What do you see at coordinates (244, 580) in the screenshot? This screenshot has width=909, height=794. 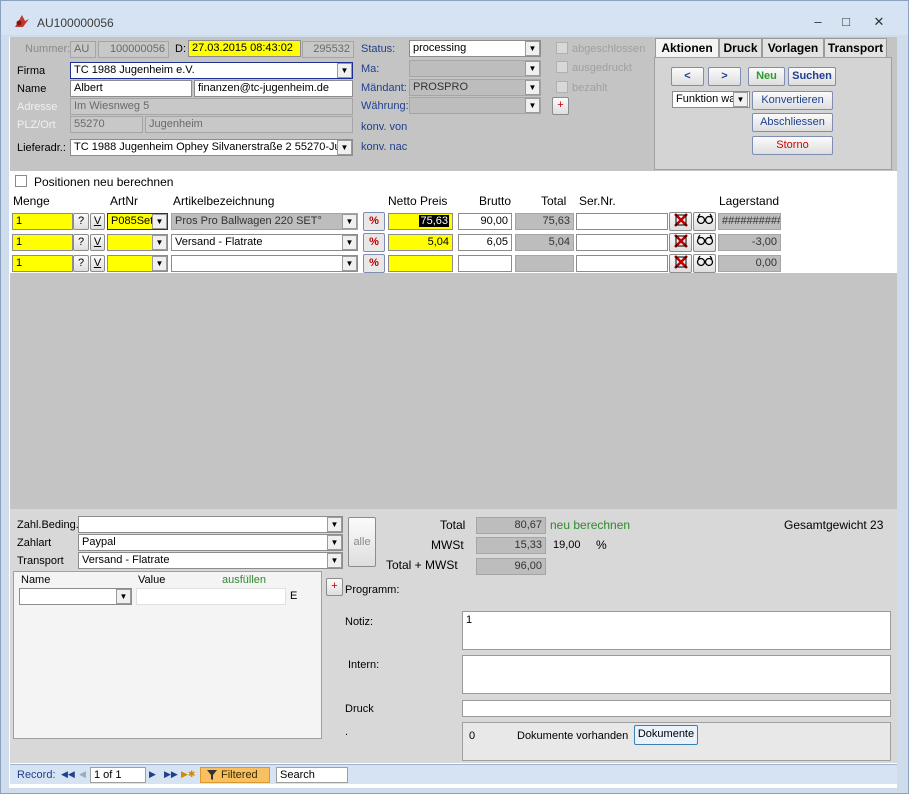 I see `ausfuellen-link: ausfüllen` at bounding box center [244, 580].